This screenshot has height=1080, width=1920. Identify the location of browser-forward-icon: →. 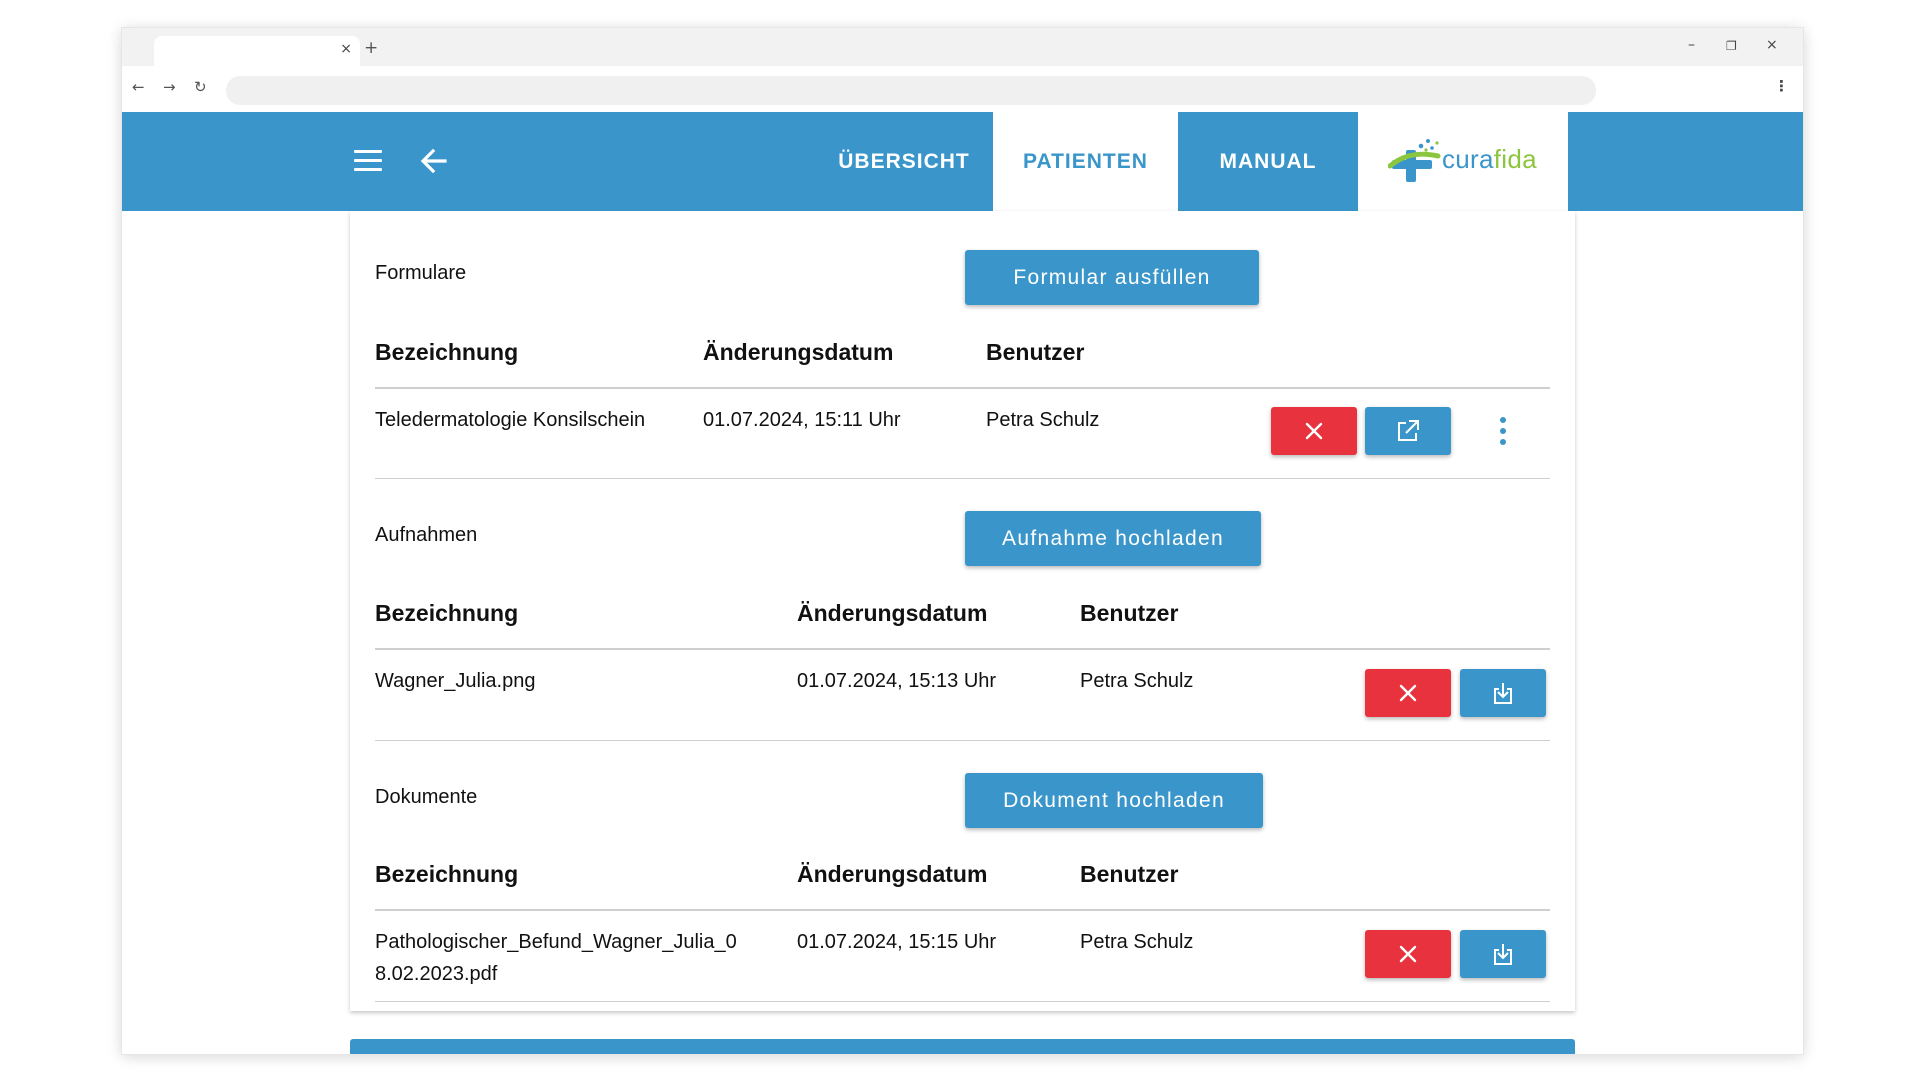
(169, 87).